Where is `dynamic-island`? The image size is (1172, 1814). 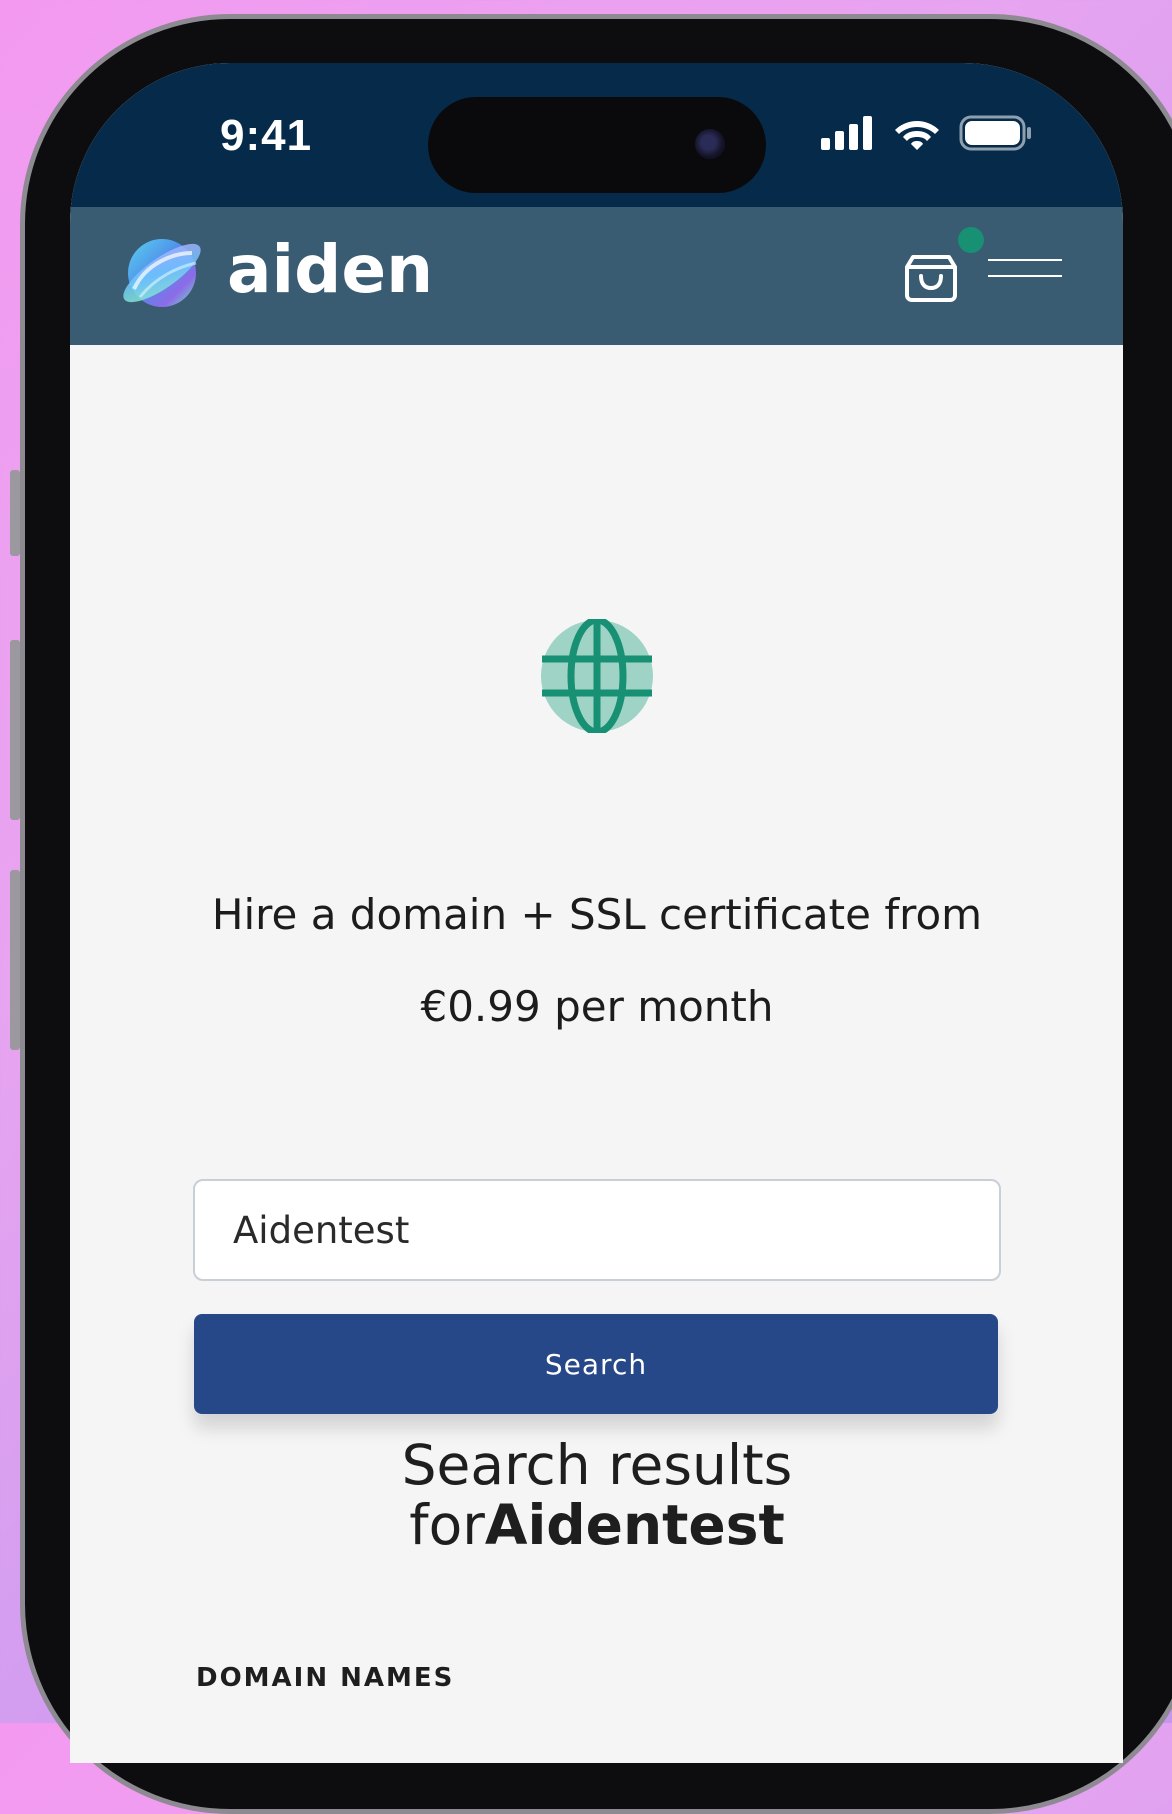 dynamic-island is located at coordinates (597, 145).